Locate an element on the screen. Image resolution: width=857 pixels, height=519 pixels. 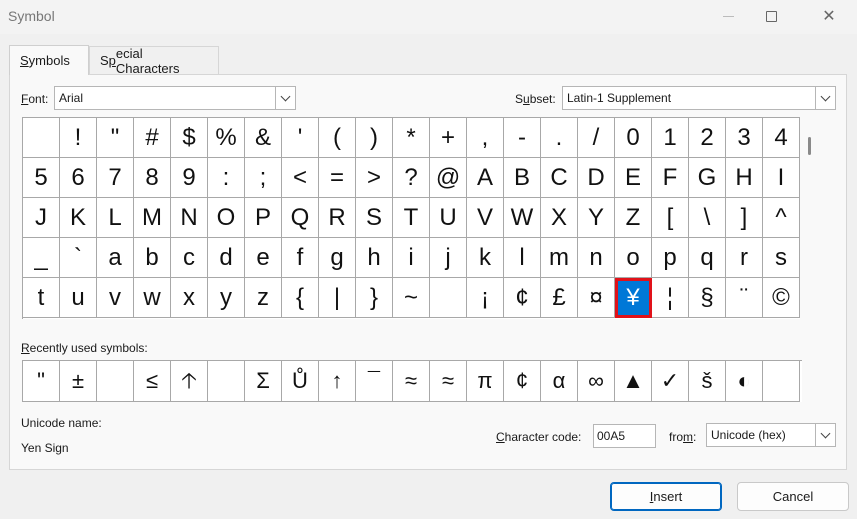
symbol-cell: \ is located at coordinates (707, 218).